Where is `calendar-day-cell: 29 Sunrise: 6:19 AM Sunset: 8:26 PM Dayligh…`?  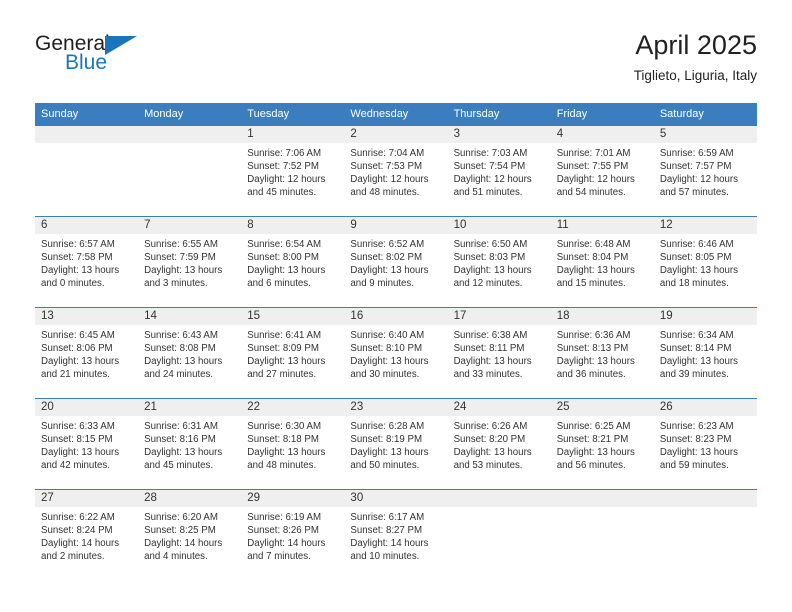
calendar-day-cell: 29 Sunrise: 6:19 AM Sunset: 8:26 PM Dayligh… is located at coordinates (293, 534).